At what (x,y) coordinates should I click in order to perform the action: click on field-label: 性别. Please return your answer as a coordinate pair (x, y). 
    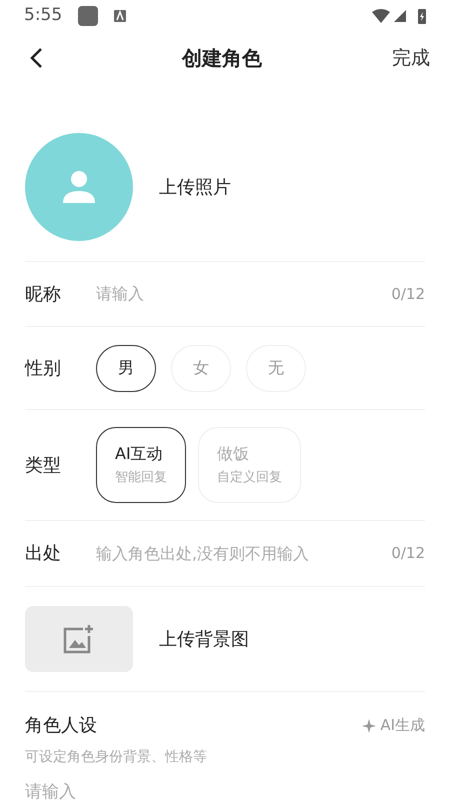
    Looking at the image, I should click on (43, 368).